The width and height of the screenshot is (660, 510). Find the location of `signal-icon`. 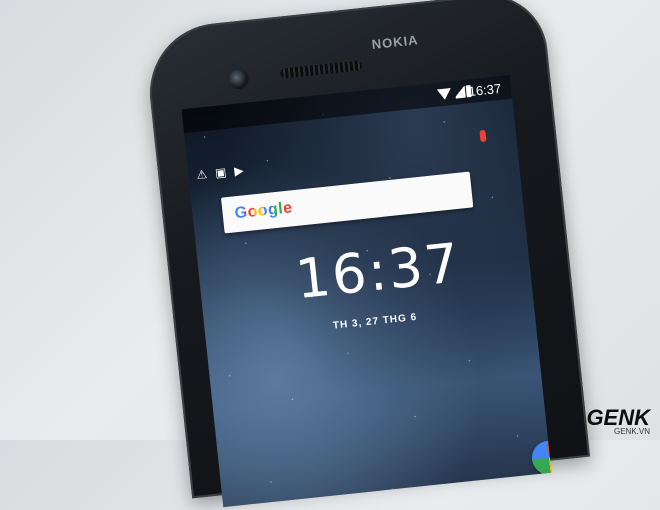

signal-icon is located at coordinates (460, 92).